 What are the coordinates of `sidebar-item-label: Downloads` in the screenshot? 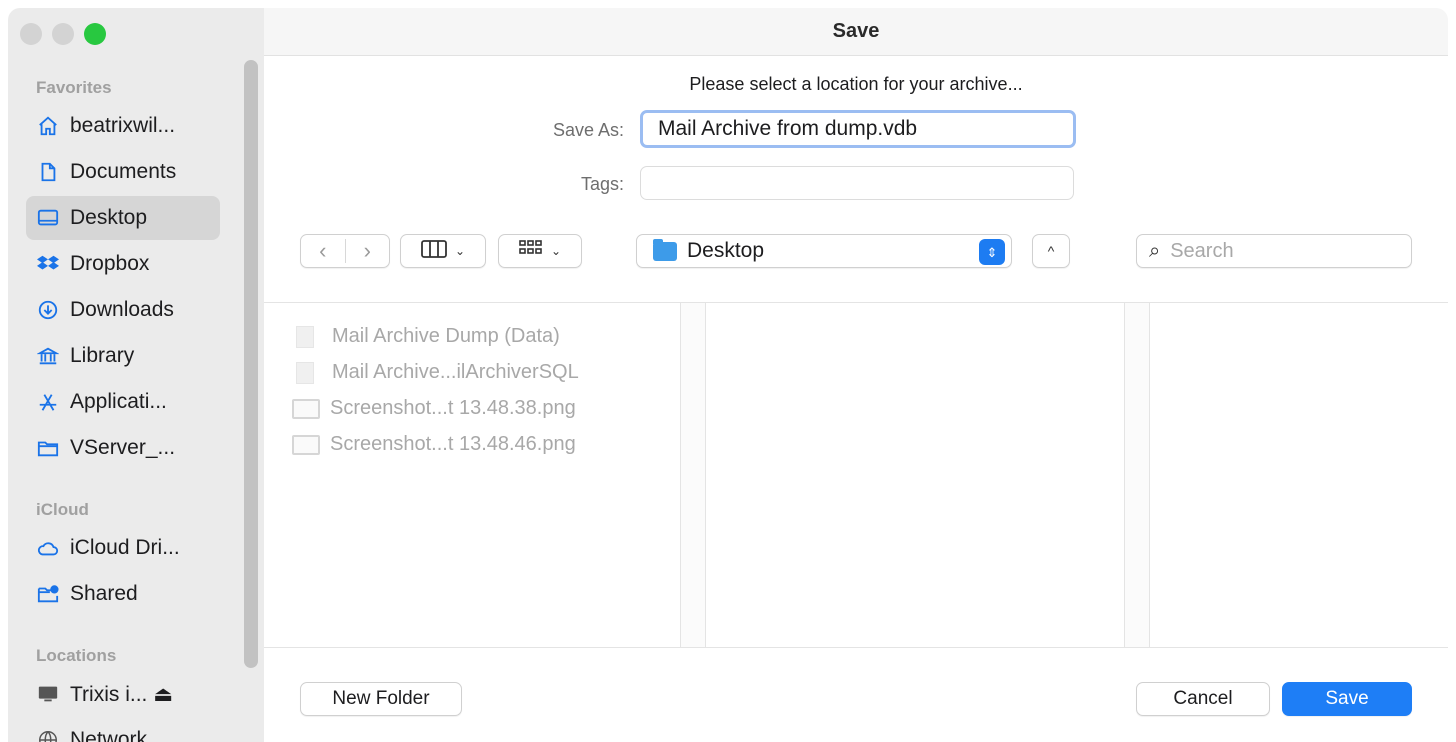 It's located at (122, 309).